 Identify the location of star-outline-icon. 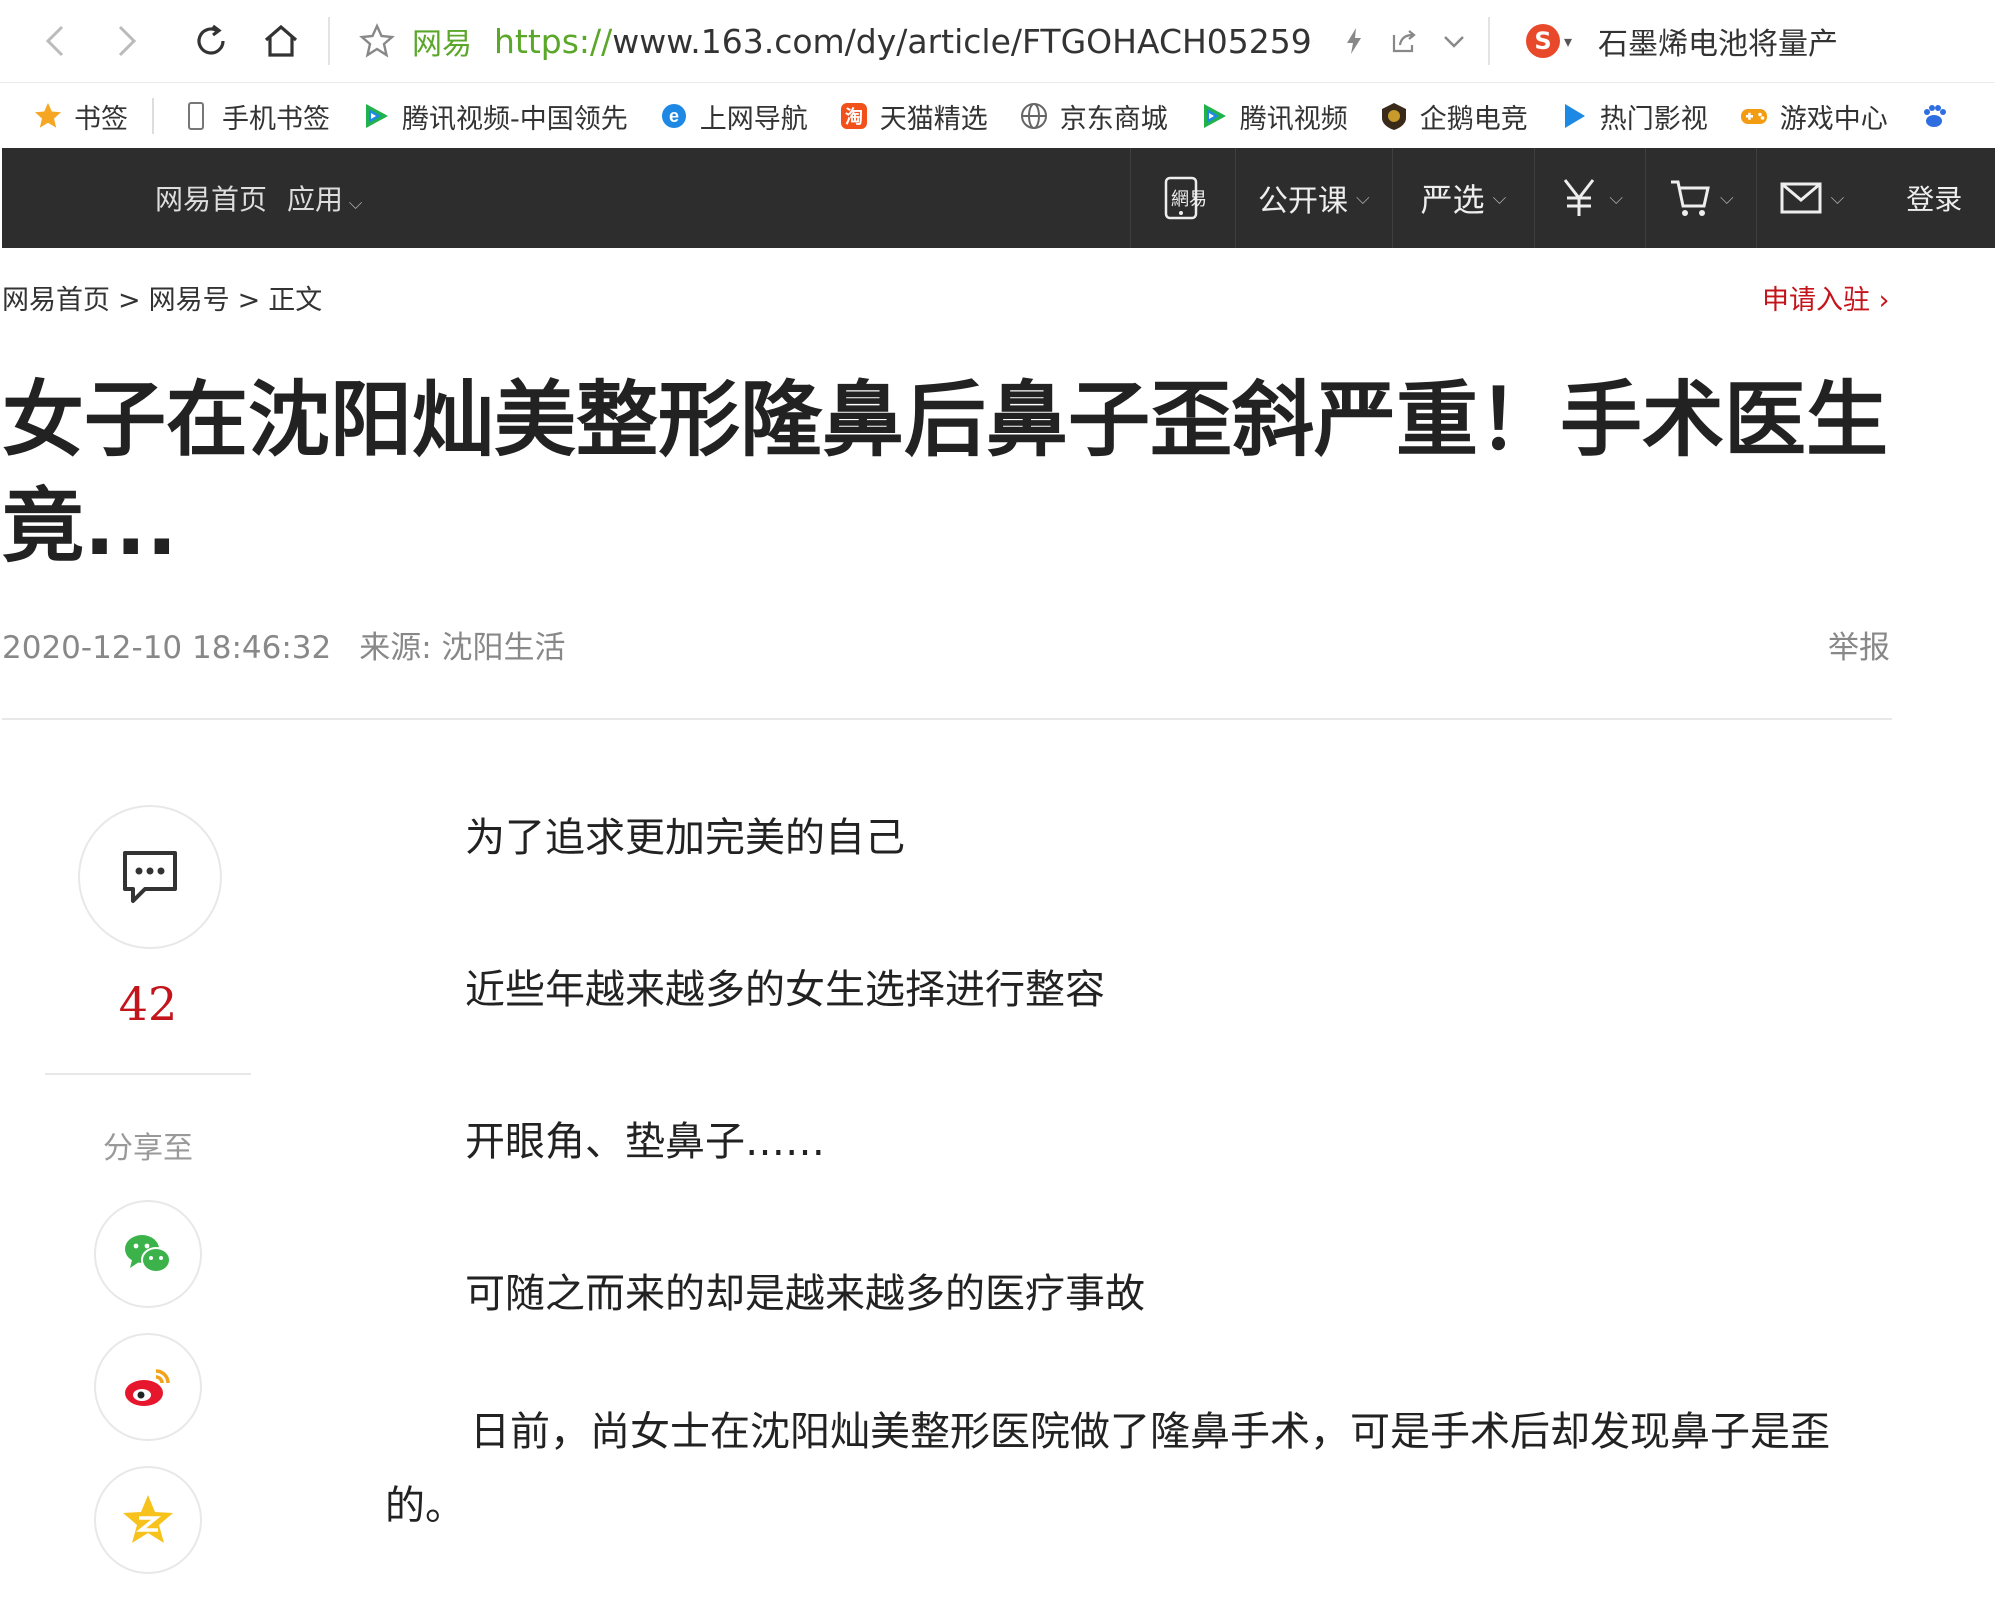
(377, 40).